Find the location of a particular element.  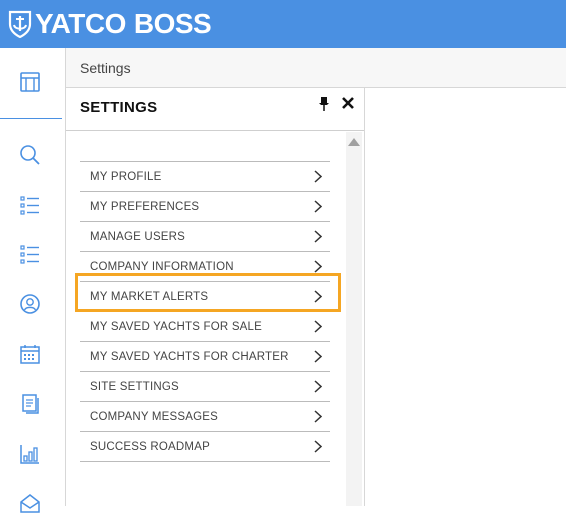

menu-item-my-saved-yachts-for-sale: MY SAVED YACHTS FOR SALE is located at coordinates (205, 327).